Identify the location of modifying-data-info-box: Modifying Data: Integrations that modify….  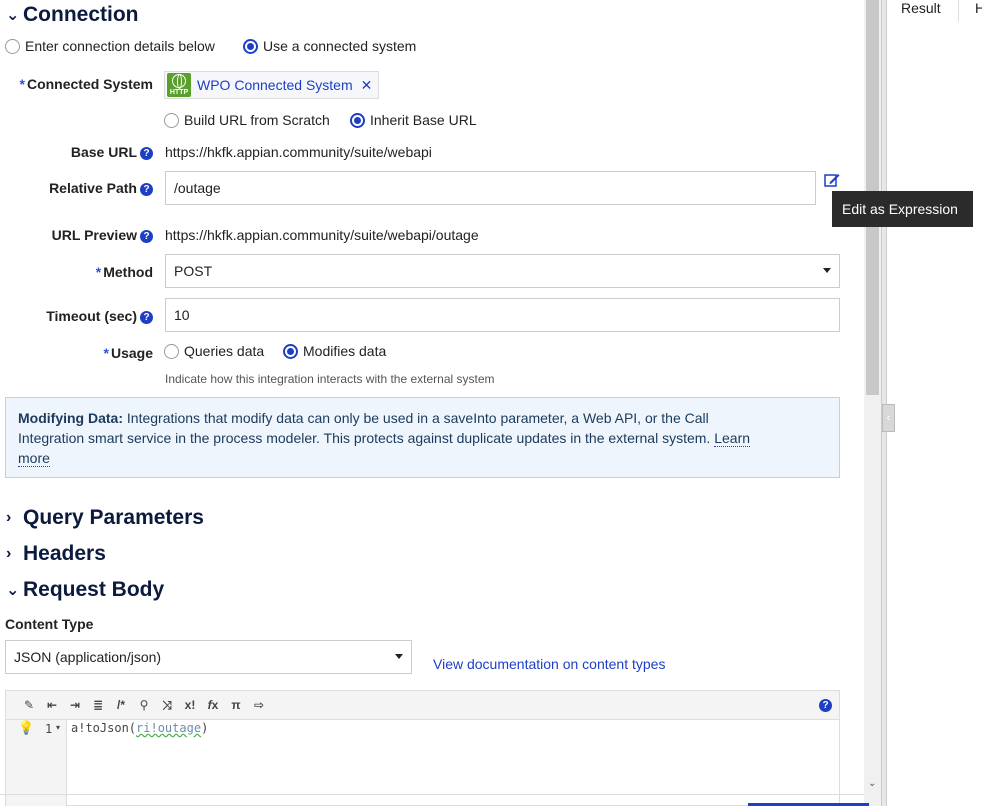
(422, 437).